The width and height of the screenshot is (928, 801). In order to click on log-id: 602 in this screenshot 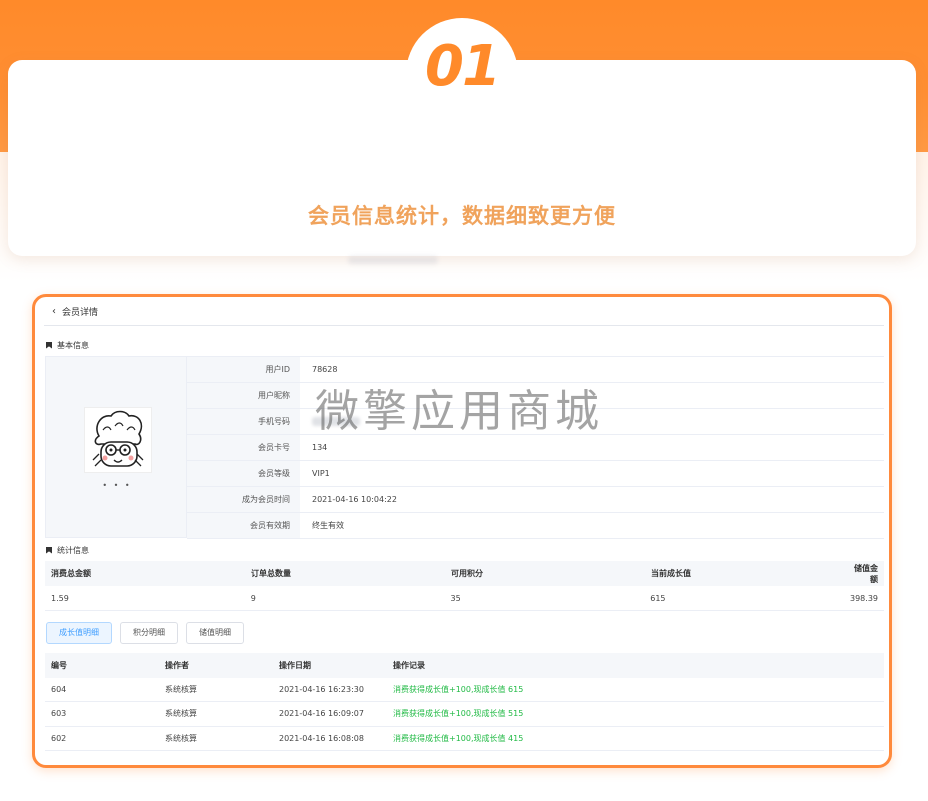, I will do `click(59, 738)`.